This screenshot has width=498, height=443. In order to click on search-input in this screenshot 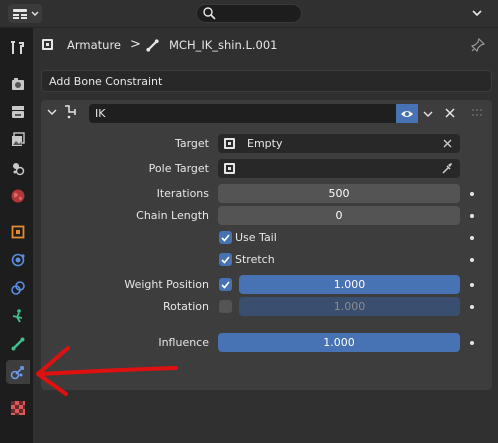, I will do `click(249, 13)`.